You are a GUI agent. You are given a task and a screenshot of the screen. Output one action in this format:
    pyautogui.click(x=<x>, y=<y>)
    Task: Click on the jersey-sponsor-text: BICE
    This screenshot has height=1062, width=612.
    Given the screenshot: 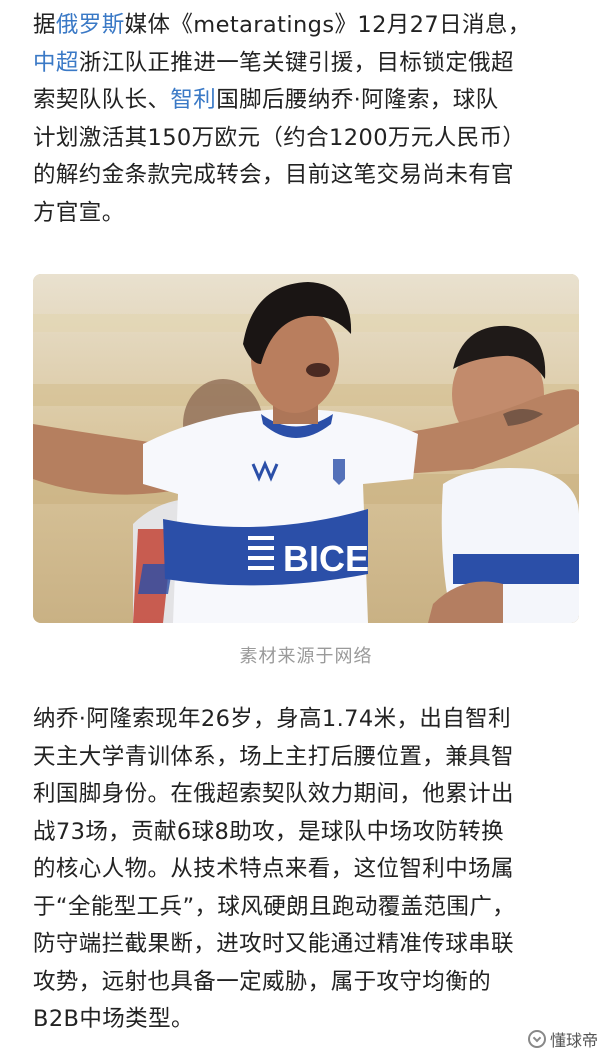 What is the action you would take?
    pyautogui.click(x=326, y=558)
    